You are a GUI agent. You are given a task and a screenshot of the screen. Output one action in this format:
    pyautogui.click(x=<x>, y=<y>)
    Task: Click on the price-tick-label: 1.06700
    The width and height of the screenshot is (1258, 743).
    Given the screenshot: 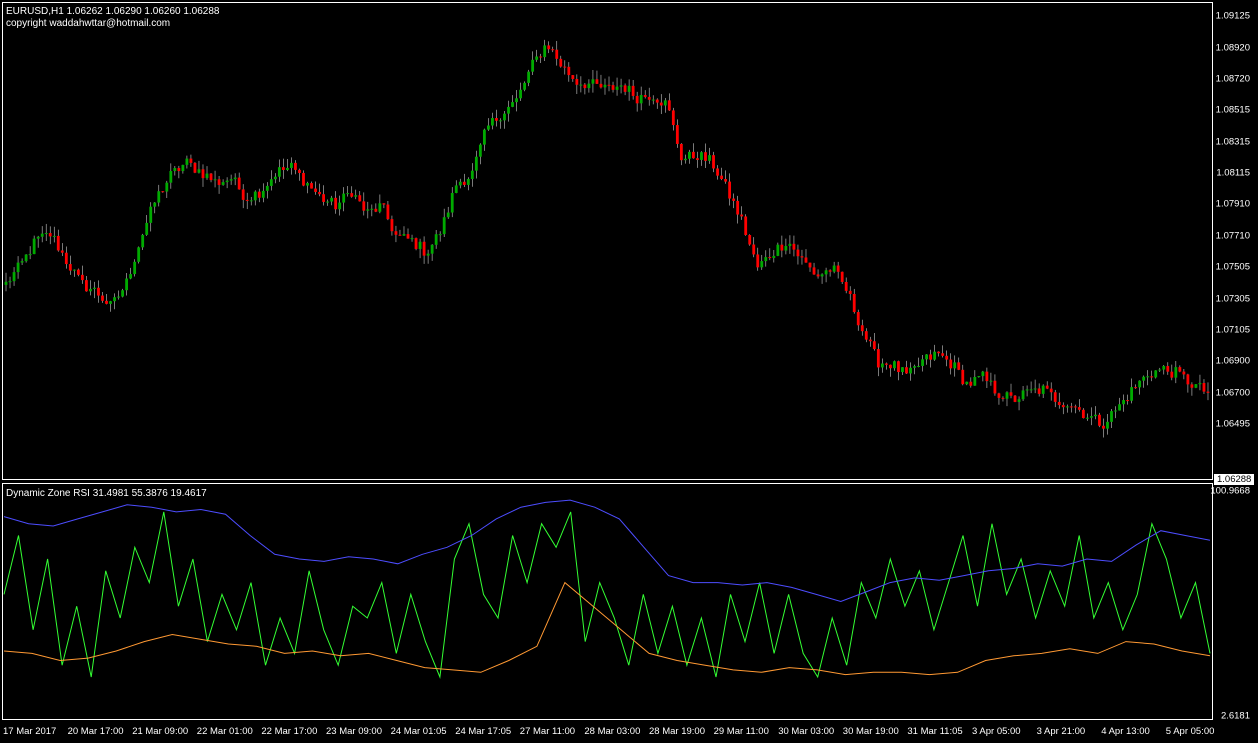 What is the action you would take?
    pyautogui.click(x=1232, y=393)
    